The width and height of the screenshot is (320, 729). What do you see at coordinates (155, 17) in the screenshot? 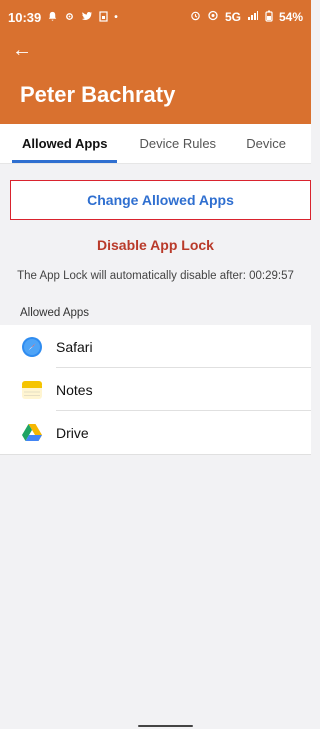
I see `status-bar: 10:39 • 5G 54%` at bounding box center [155, 17].